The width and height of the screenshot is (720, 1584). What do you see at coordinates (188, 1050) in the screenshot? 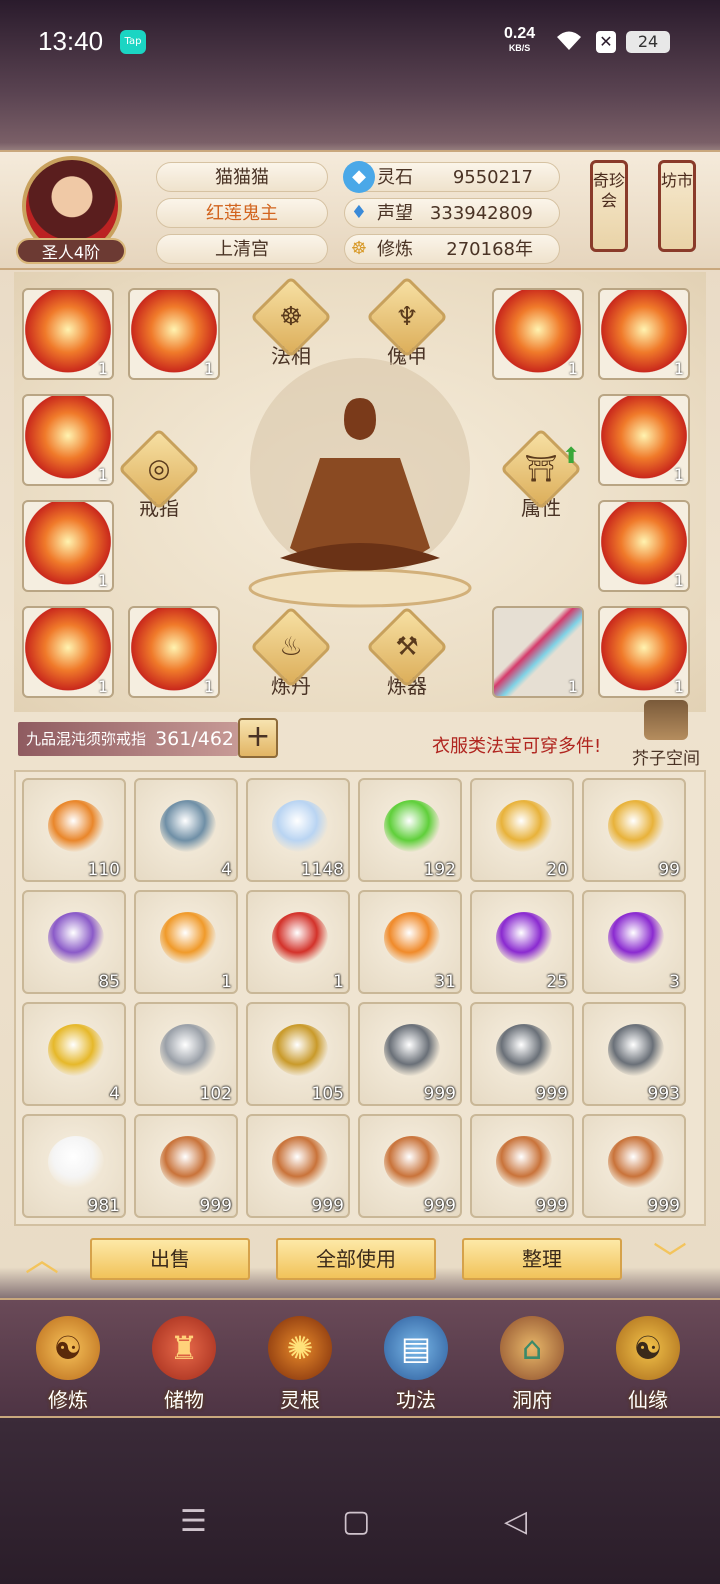
I see `silver-stone-icon` at bounding box center [188, 1050].